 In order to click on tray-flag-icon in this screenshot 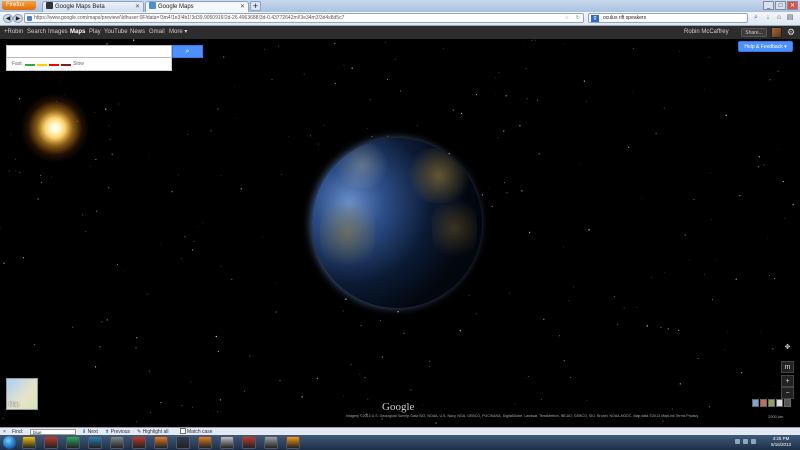, I will do `click(737, 441)`.